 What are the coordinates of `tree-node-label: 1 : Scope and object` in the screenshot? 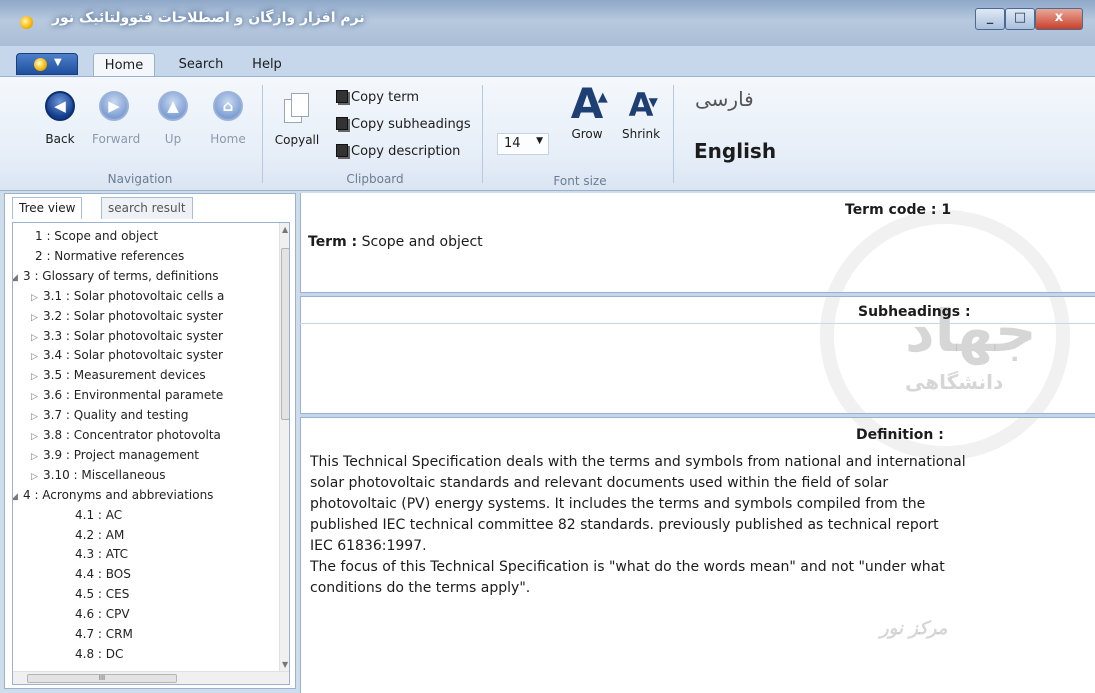 It's located at (97, 236).